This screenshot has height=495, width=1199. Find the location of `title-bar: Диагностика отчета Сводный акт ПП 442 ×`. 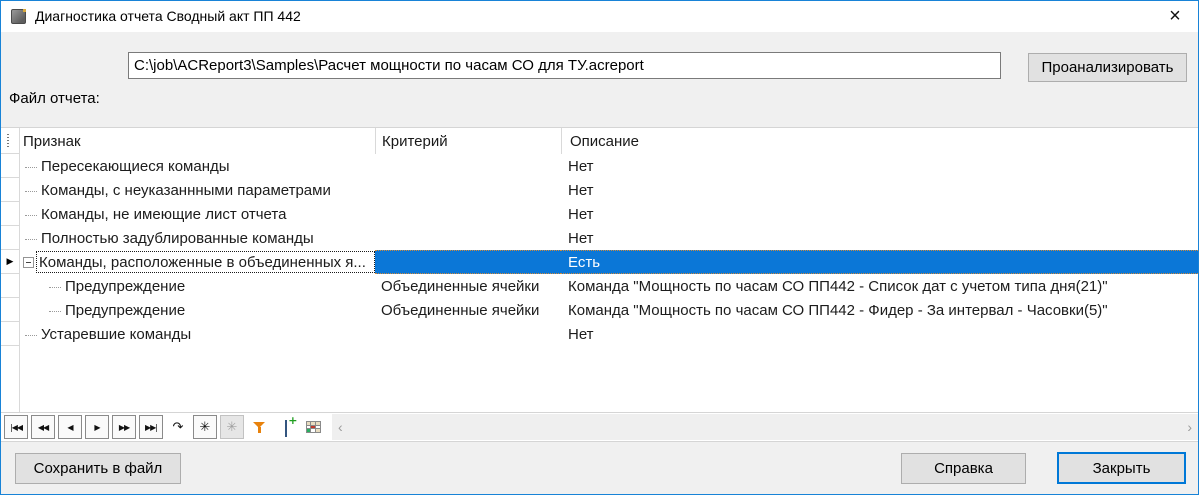

title-bar: Диагностика отчета Сводный акт ПП 442 × is located at coordinates (599, 16).